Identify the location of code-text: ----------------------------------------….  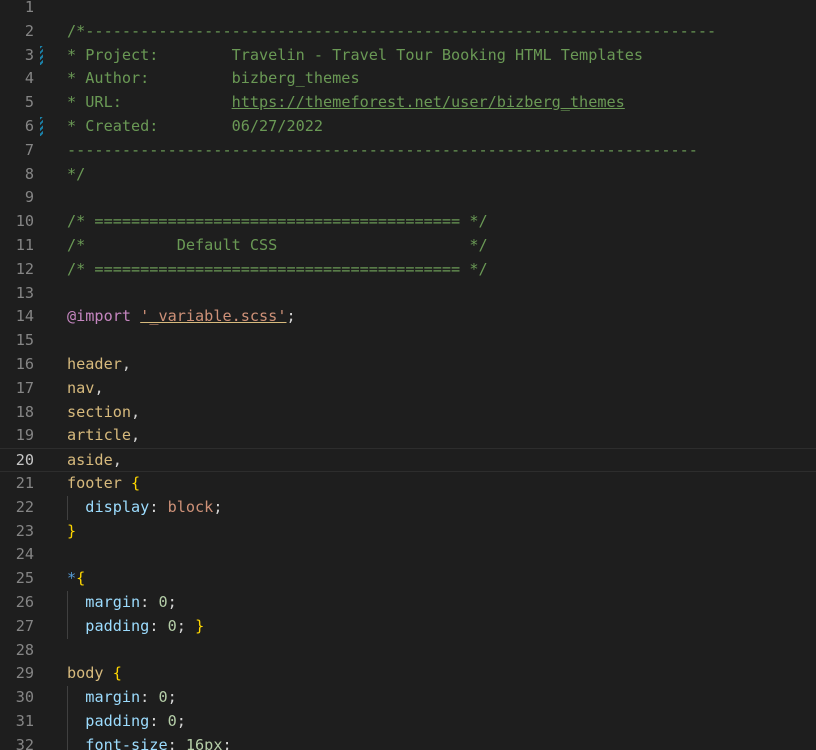
(382, 151).